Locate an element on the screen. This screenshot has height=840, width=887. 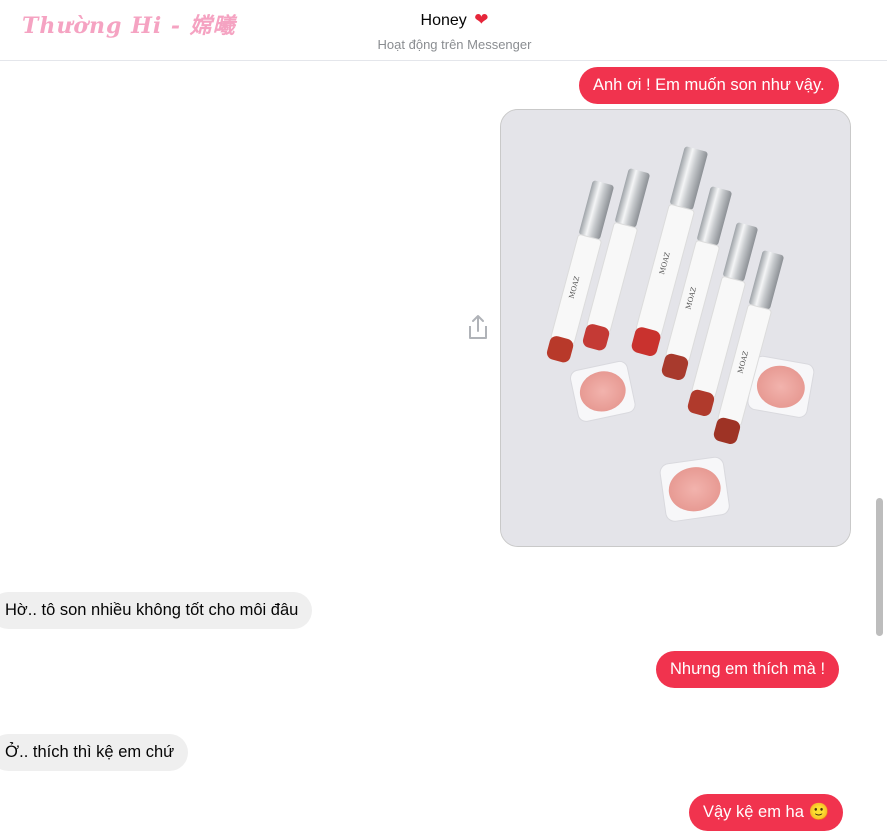
message-bubble-outgoing: Anh ơi ! Em muốn son như vậy. is located at coordinates (709, 85).